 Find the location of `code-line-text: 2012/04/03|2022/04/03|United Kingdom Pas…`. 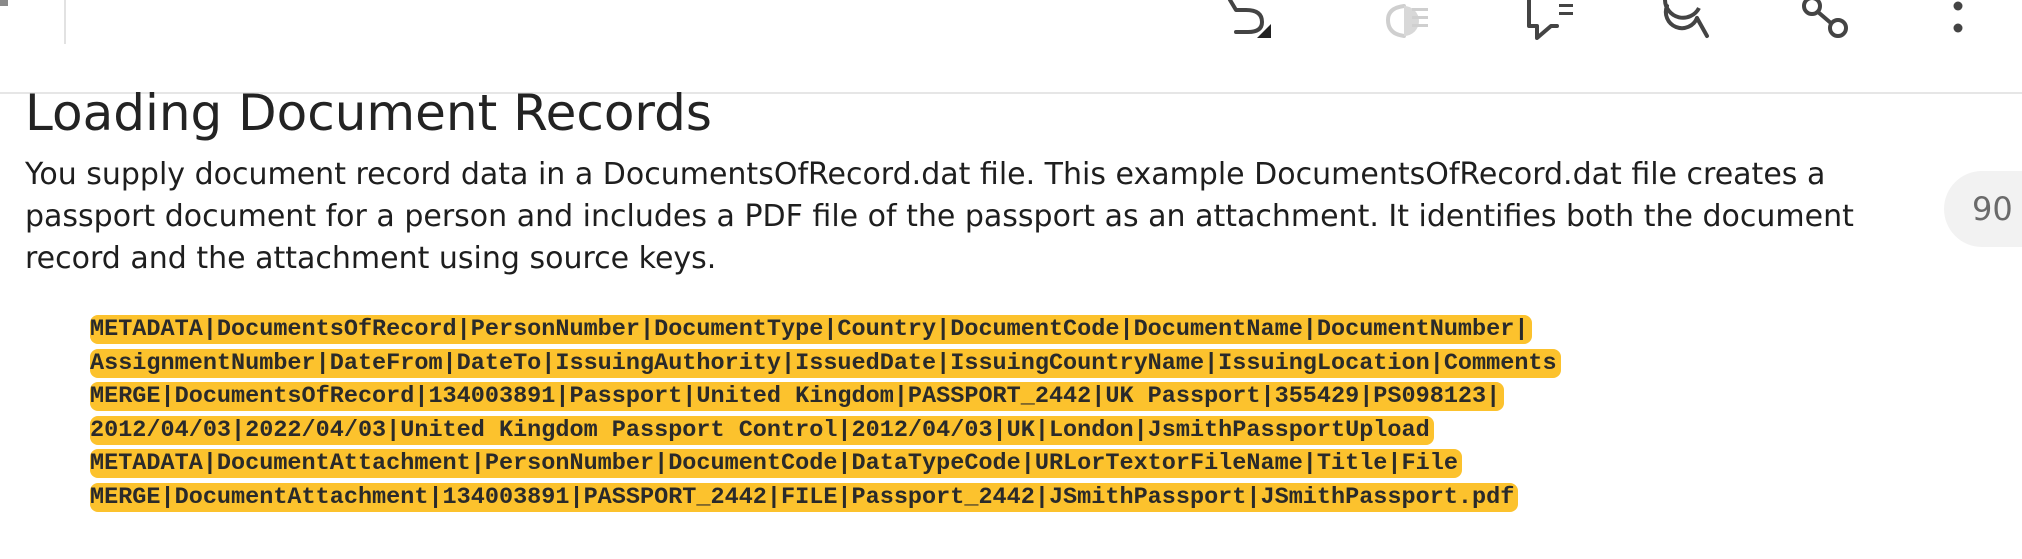

code-line-text: 2012/04/03|2022/04/03|United Kingdom Pas… is located at coordinates (762, 430).